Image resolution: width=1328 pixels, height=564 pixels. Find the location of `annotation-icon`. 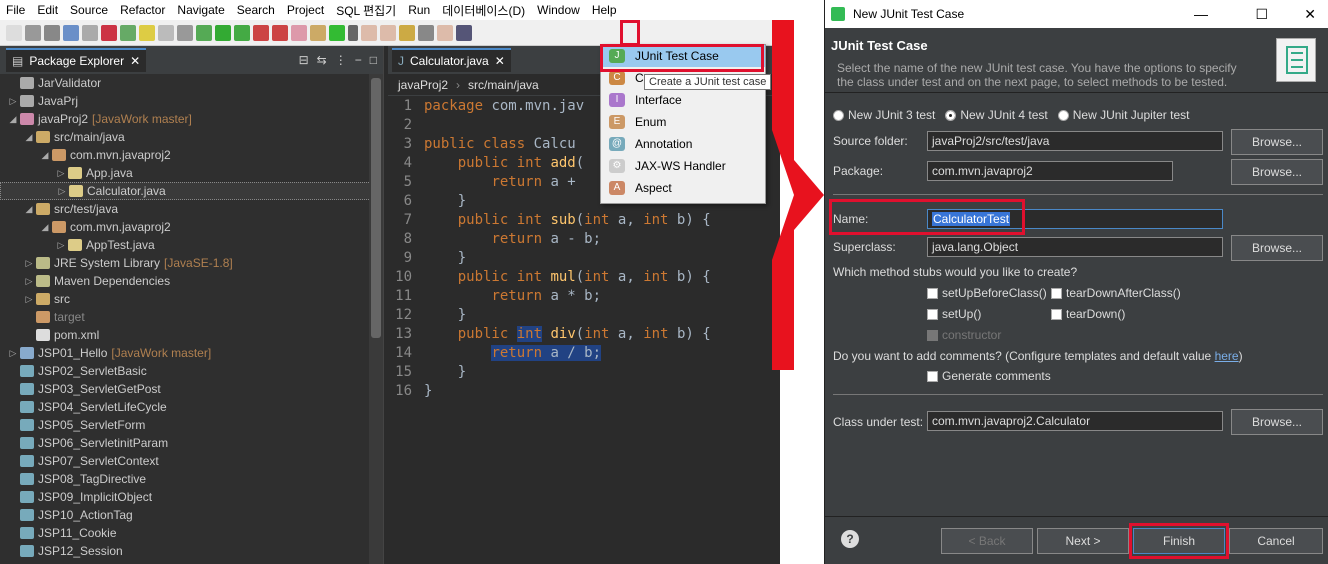

annotation-icon is located at coordinates (407, 32).